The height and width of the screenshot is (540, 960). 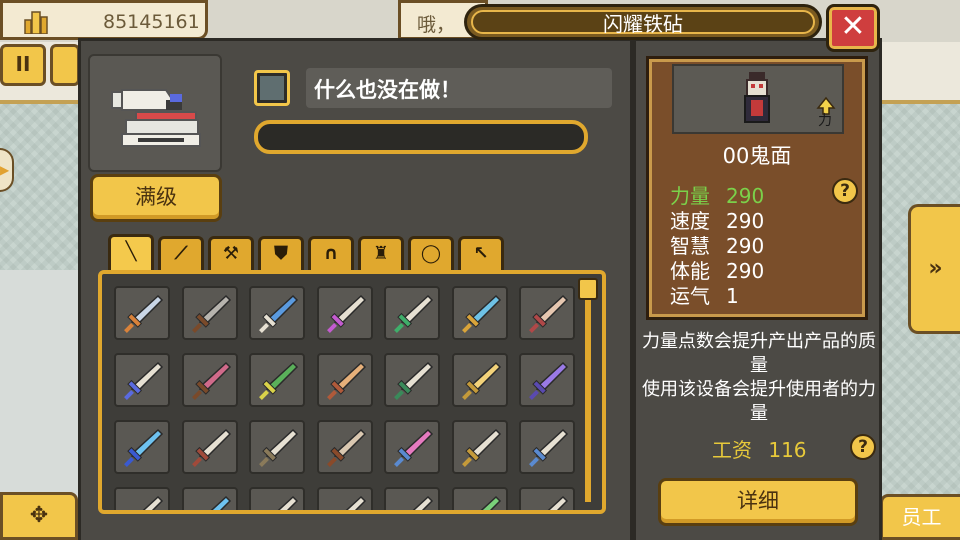 I want to click on message-text: 哦，, so click(x=436, y=25).